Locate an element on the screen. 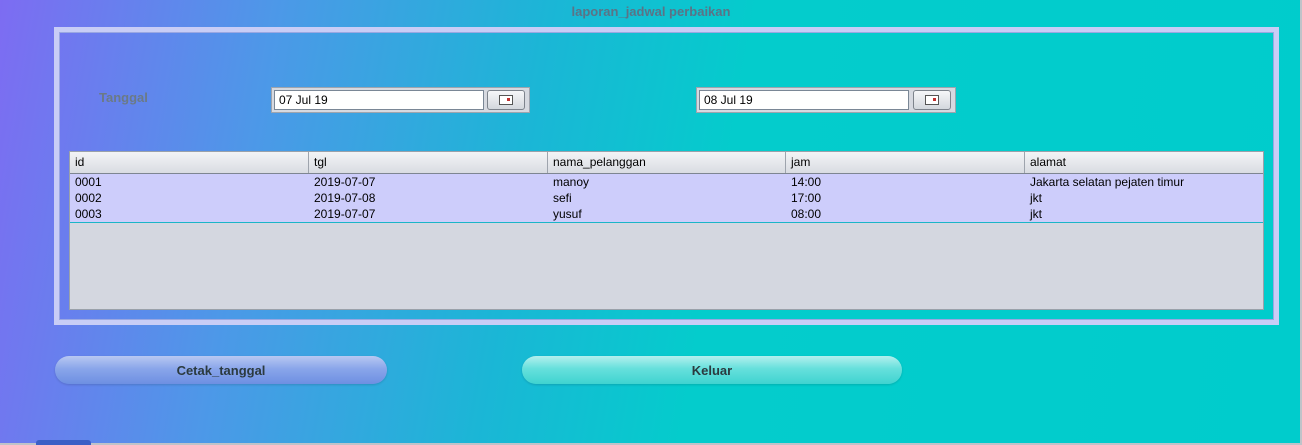 This screenshot has height=445, width=1302. date-to-field is located at coordinates (804, 100).